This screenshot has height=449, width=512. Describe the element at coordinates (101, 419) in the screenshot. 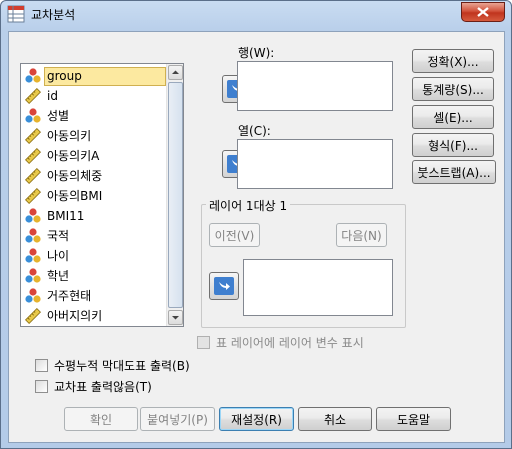

I see `ok-button: 확인` at that location.